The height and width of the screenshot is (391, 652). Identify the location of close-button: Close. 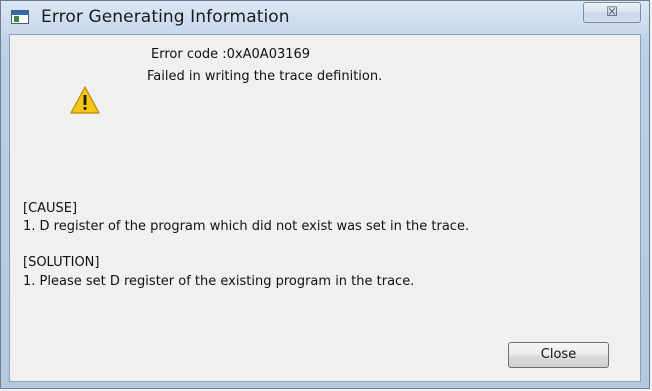
(558, 355).